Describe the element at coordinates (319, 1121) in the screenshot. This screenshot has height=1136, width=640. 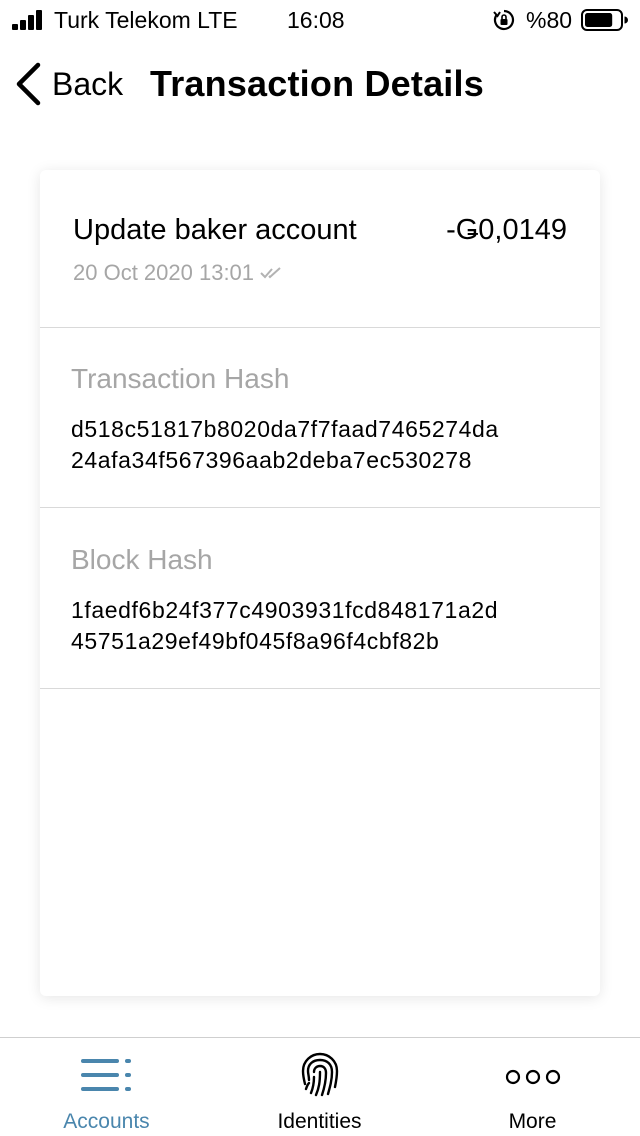
I see `tab-identities-label: Identities` at that location.